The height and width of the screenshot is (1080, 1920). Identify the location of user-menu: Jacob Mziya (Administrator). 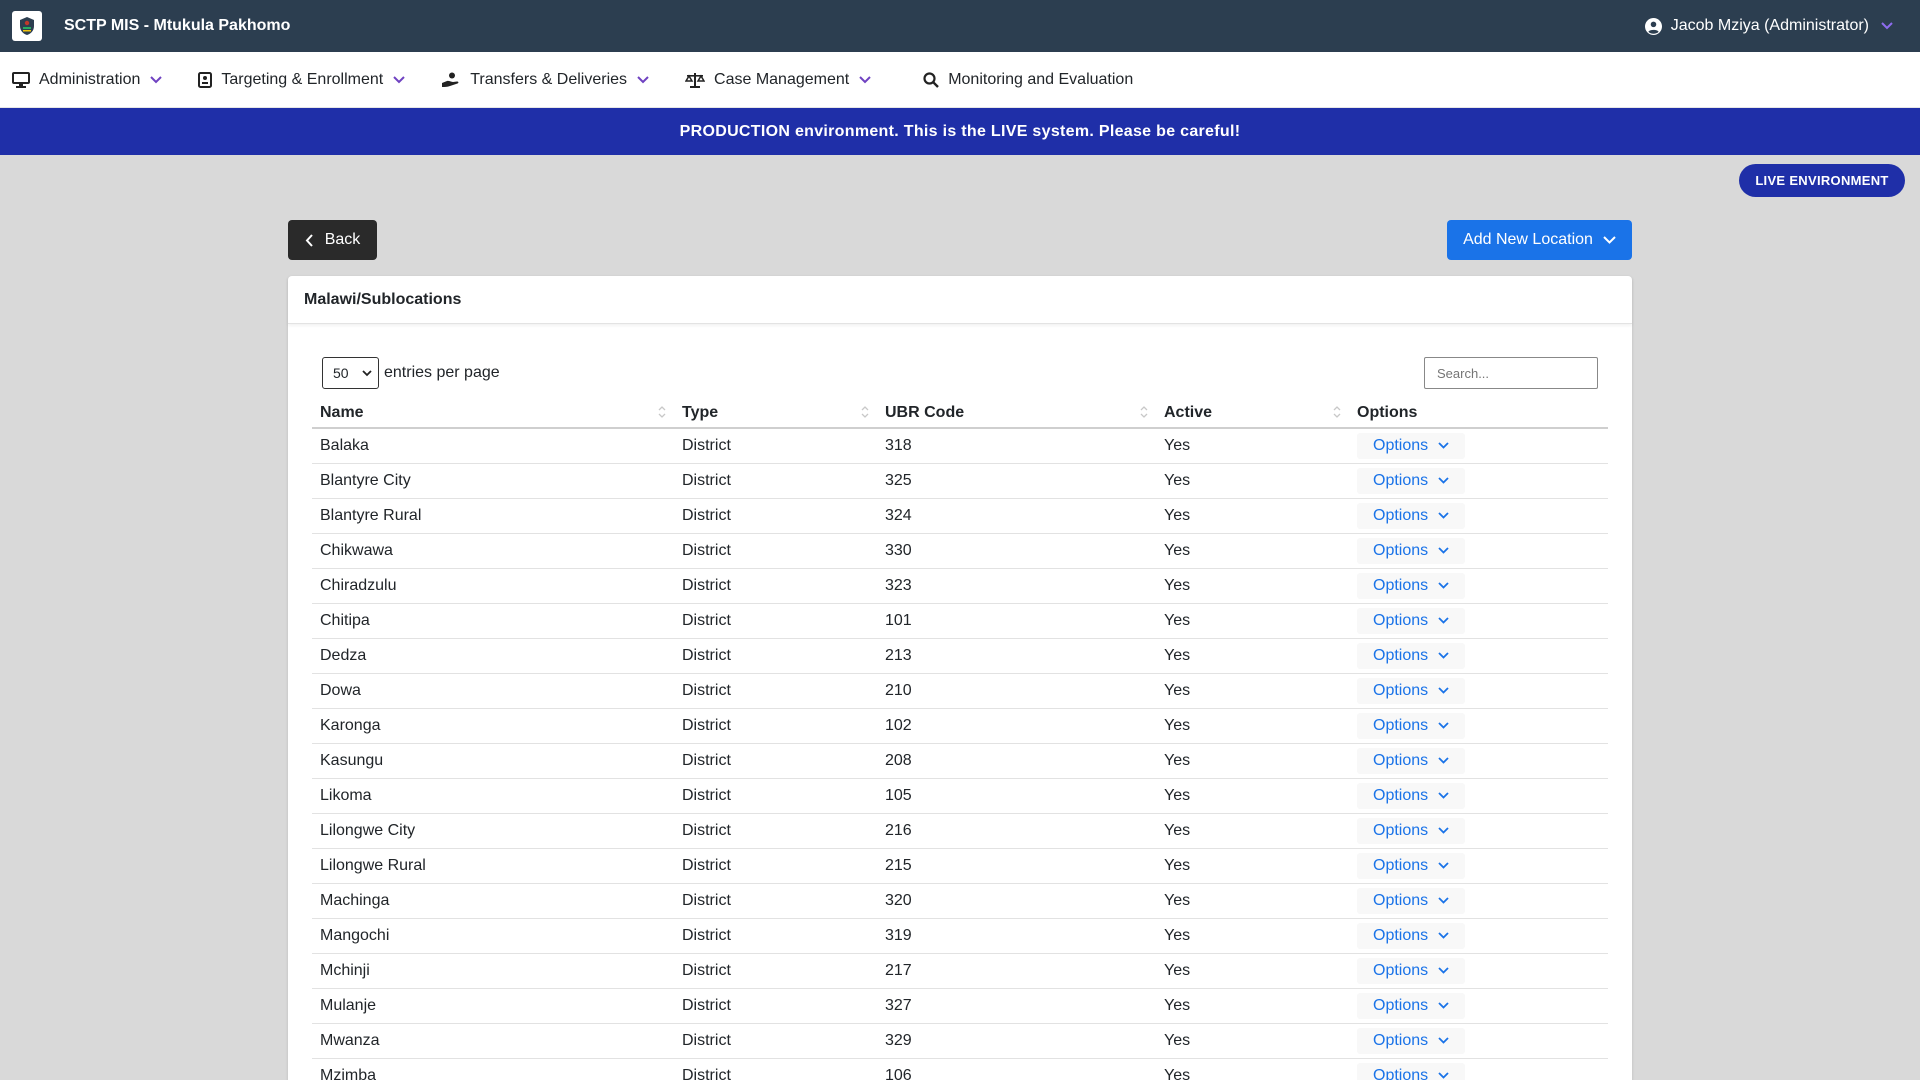
(1773, 26).